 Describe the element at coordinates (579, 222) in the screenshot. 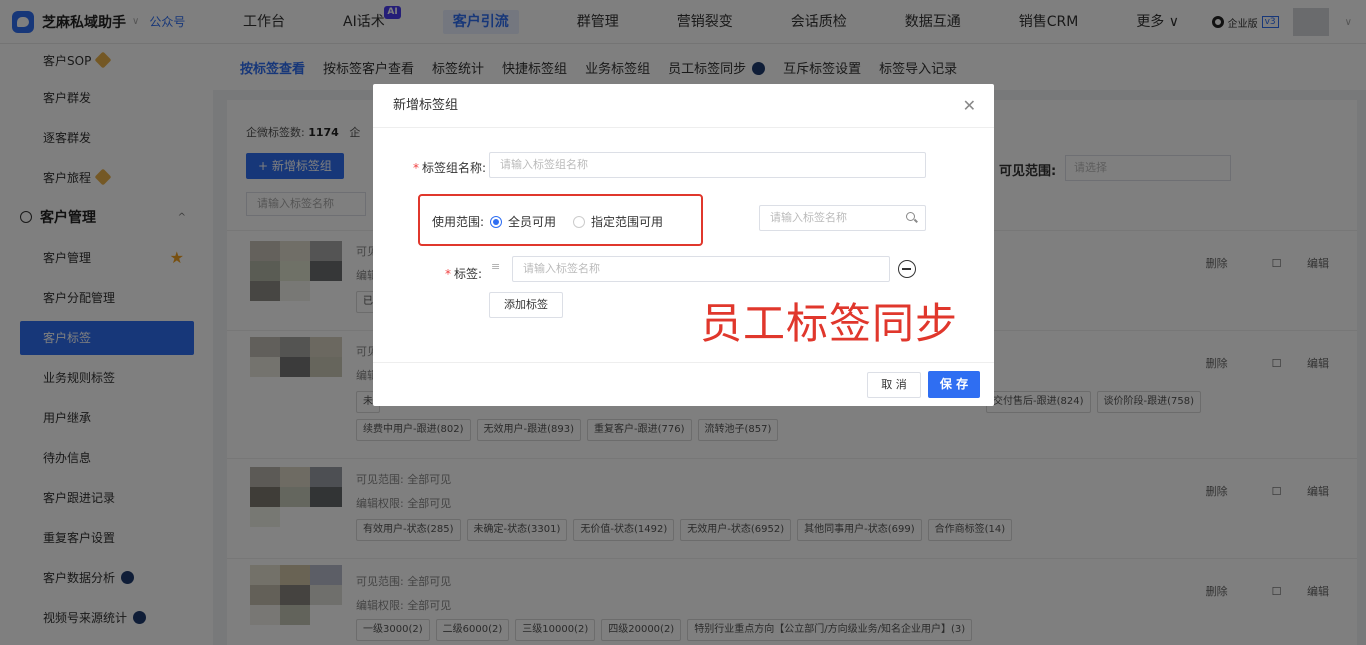

I see `radio-unchecked-icon` at that location.